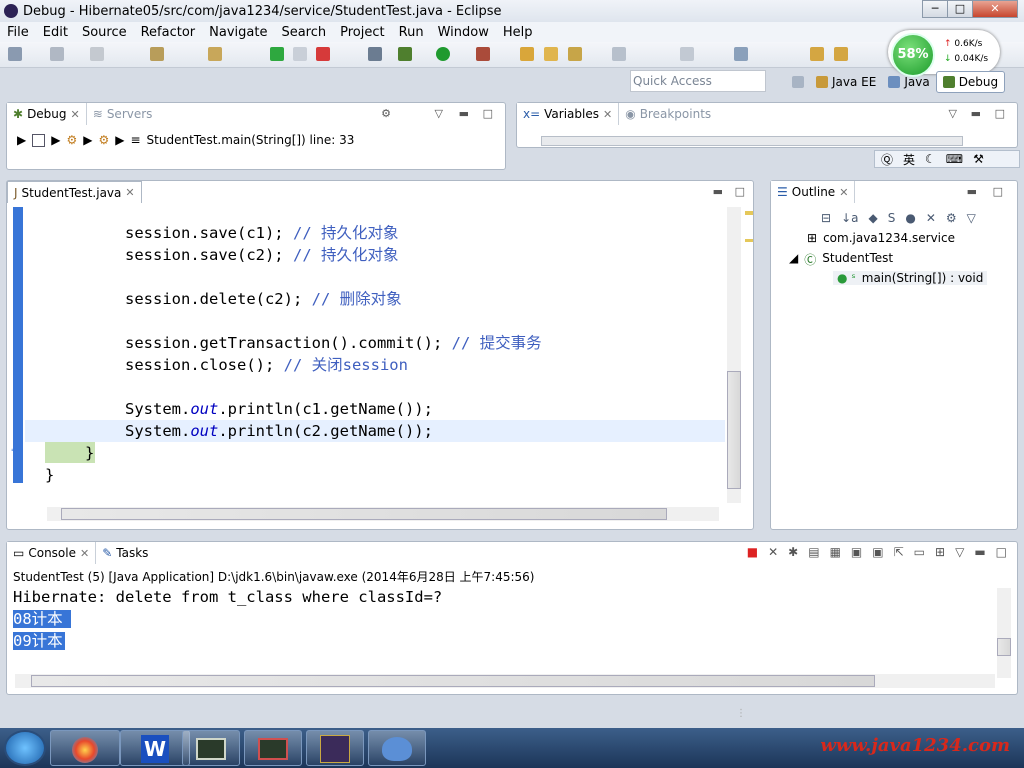 The image size is (1024, 768). Describe the element at coordinates (168, 32) in the screenshot. I see `menu-refactor: Refactor` at that location.